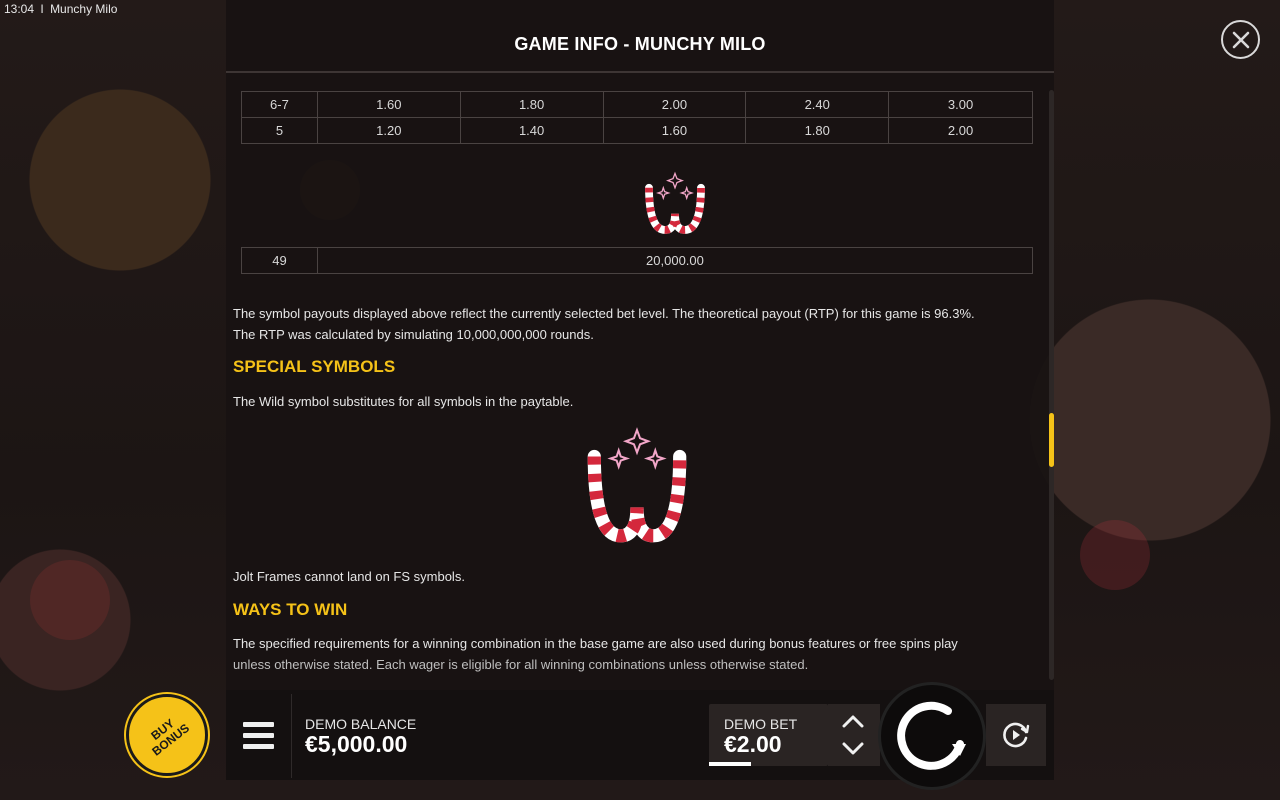 The width and height of the screenshot is (1280, 800). Describe the element at coordinates (753, 744) in the screenshot. I see `bet-value: €2.00` at that location.